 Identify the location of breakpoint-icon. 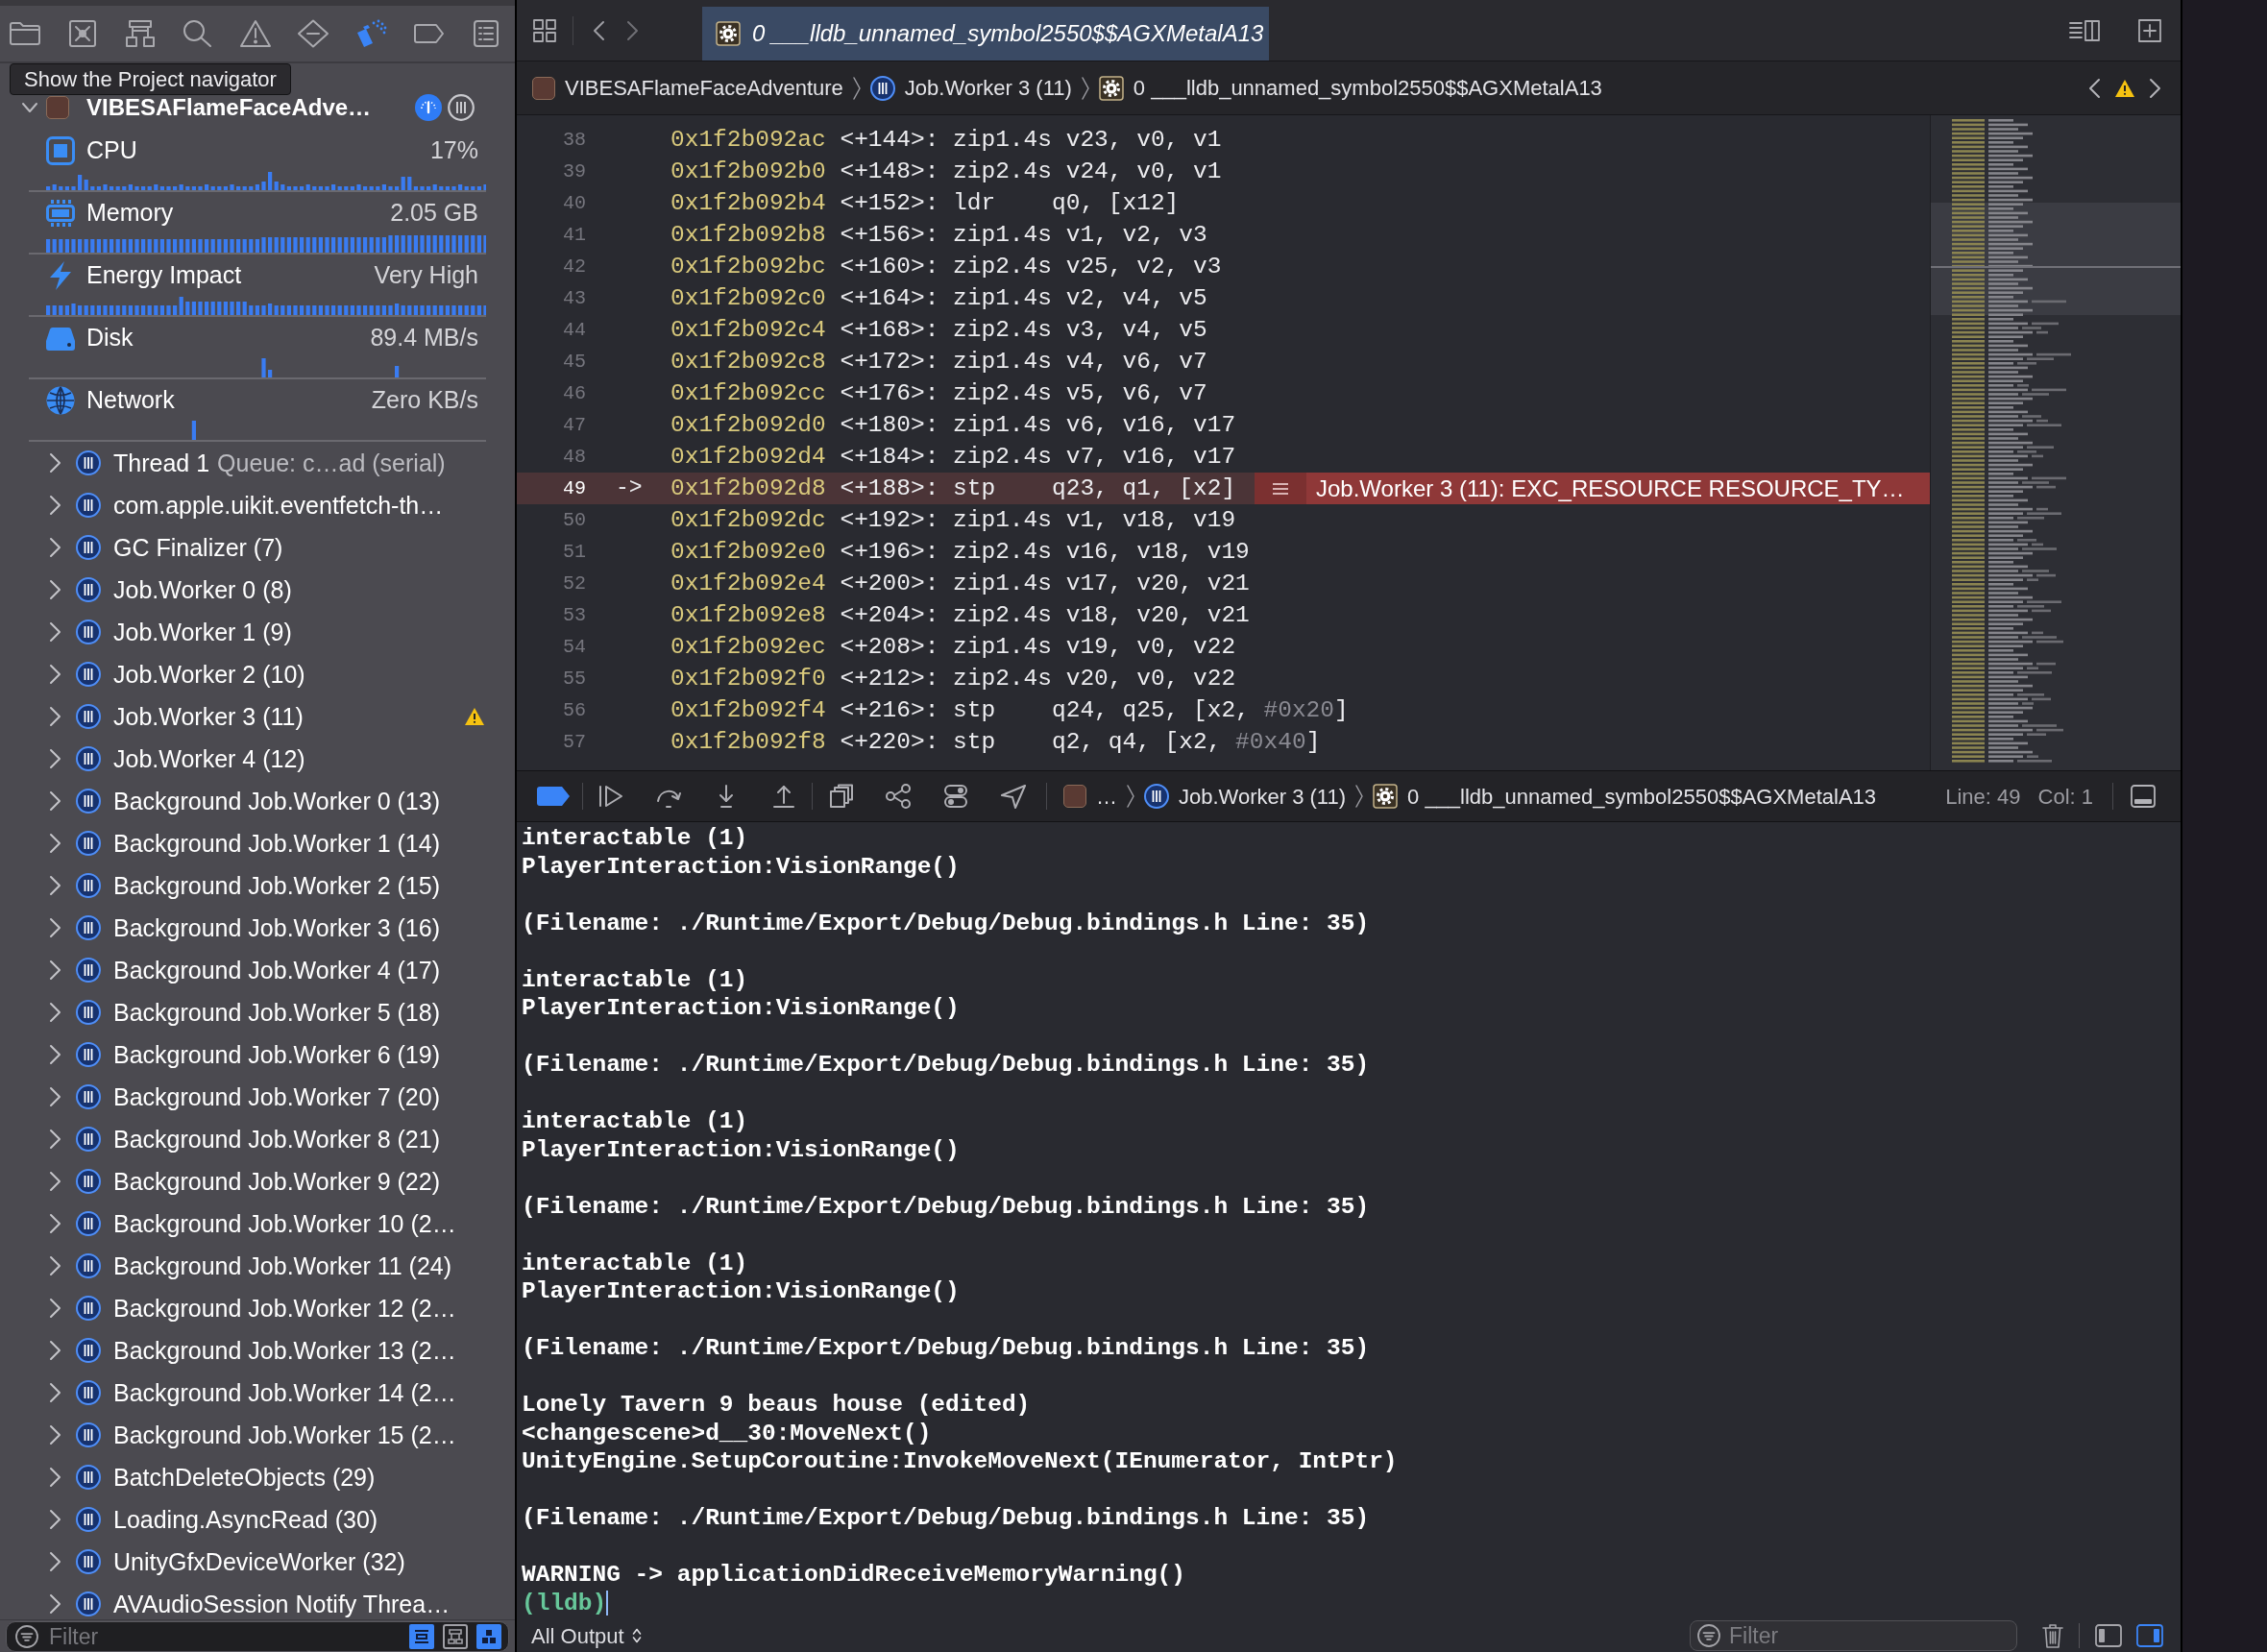
(553, 796).